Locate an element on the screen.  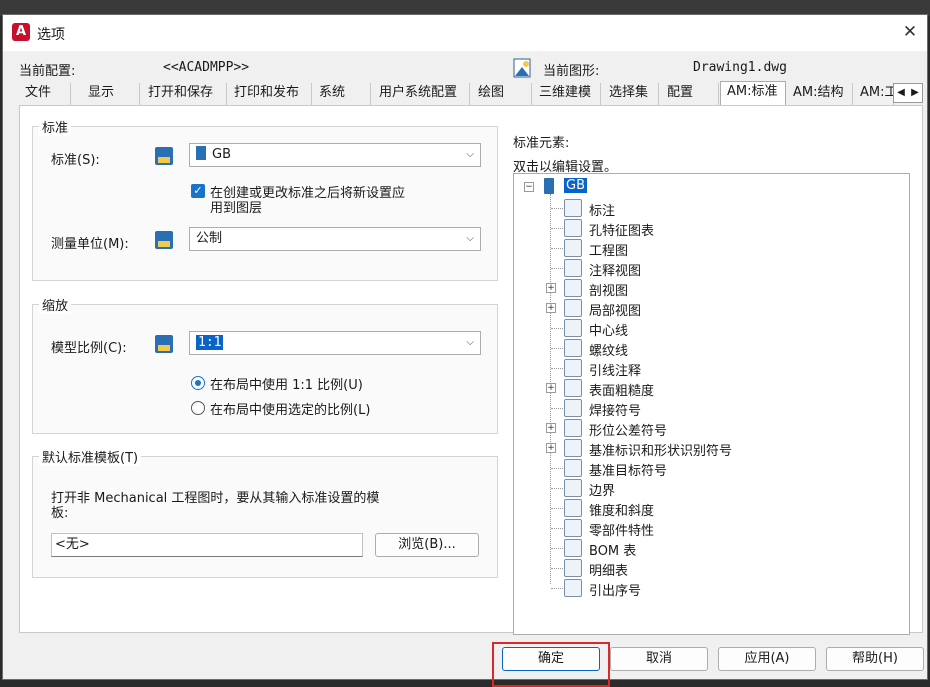
standard-group-title: 标准 is located at coordinates (55, 126).